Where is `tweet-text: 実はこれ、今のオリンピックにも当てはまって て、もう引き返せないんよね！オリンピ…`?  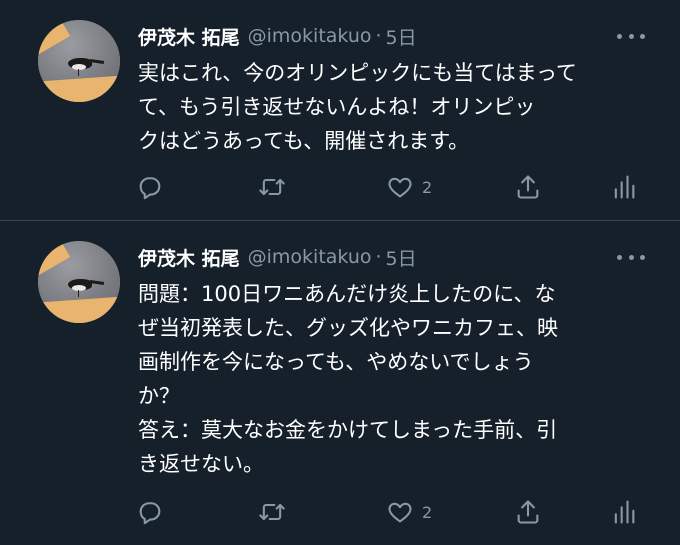
tweet-text: 実はこれ、今のオリンピックにも当てはまって て、もう引き返せないんよね！オリンピ… is located at coordinates (357, 107).